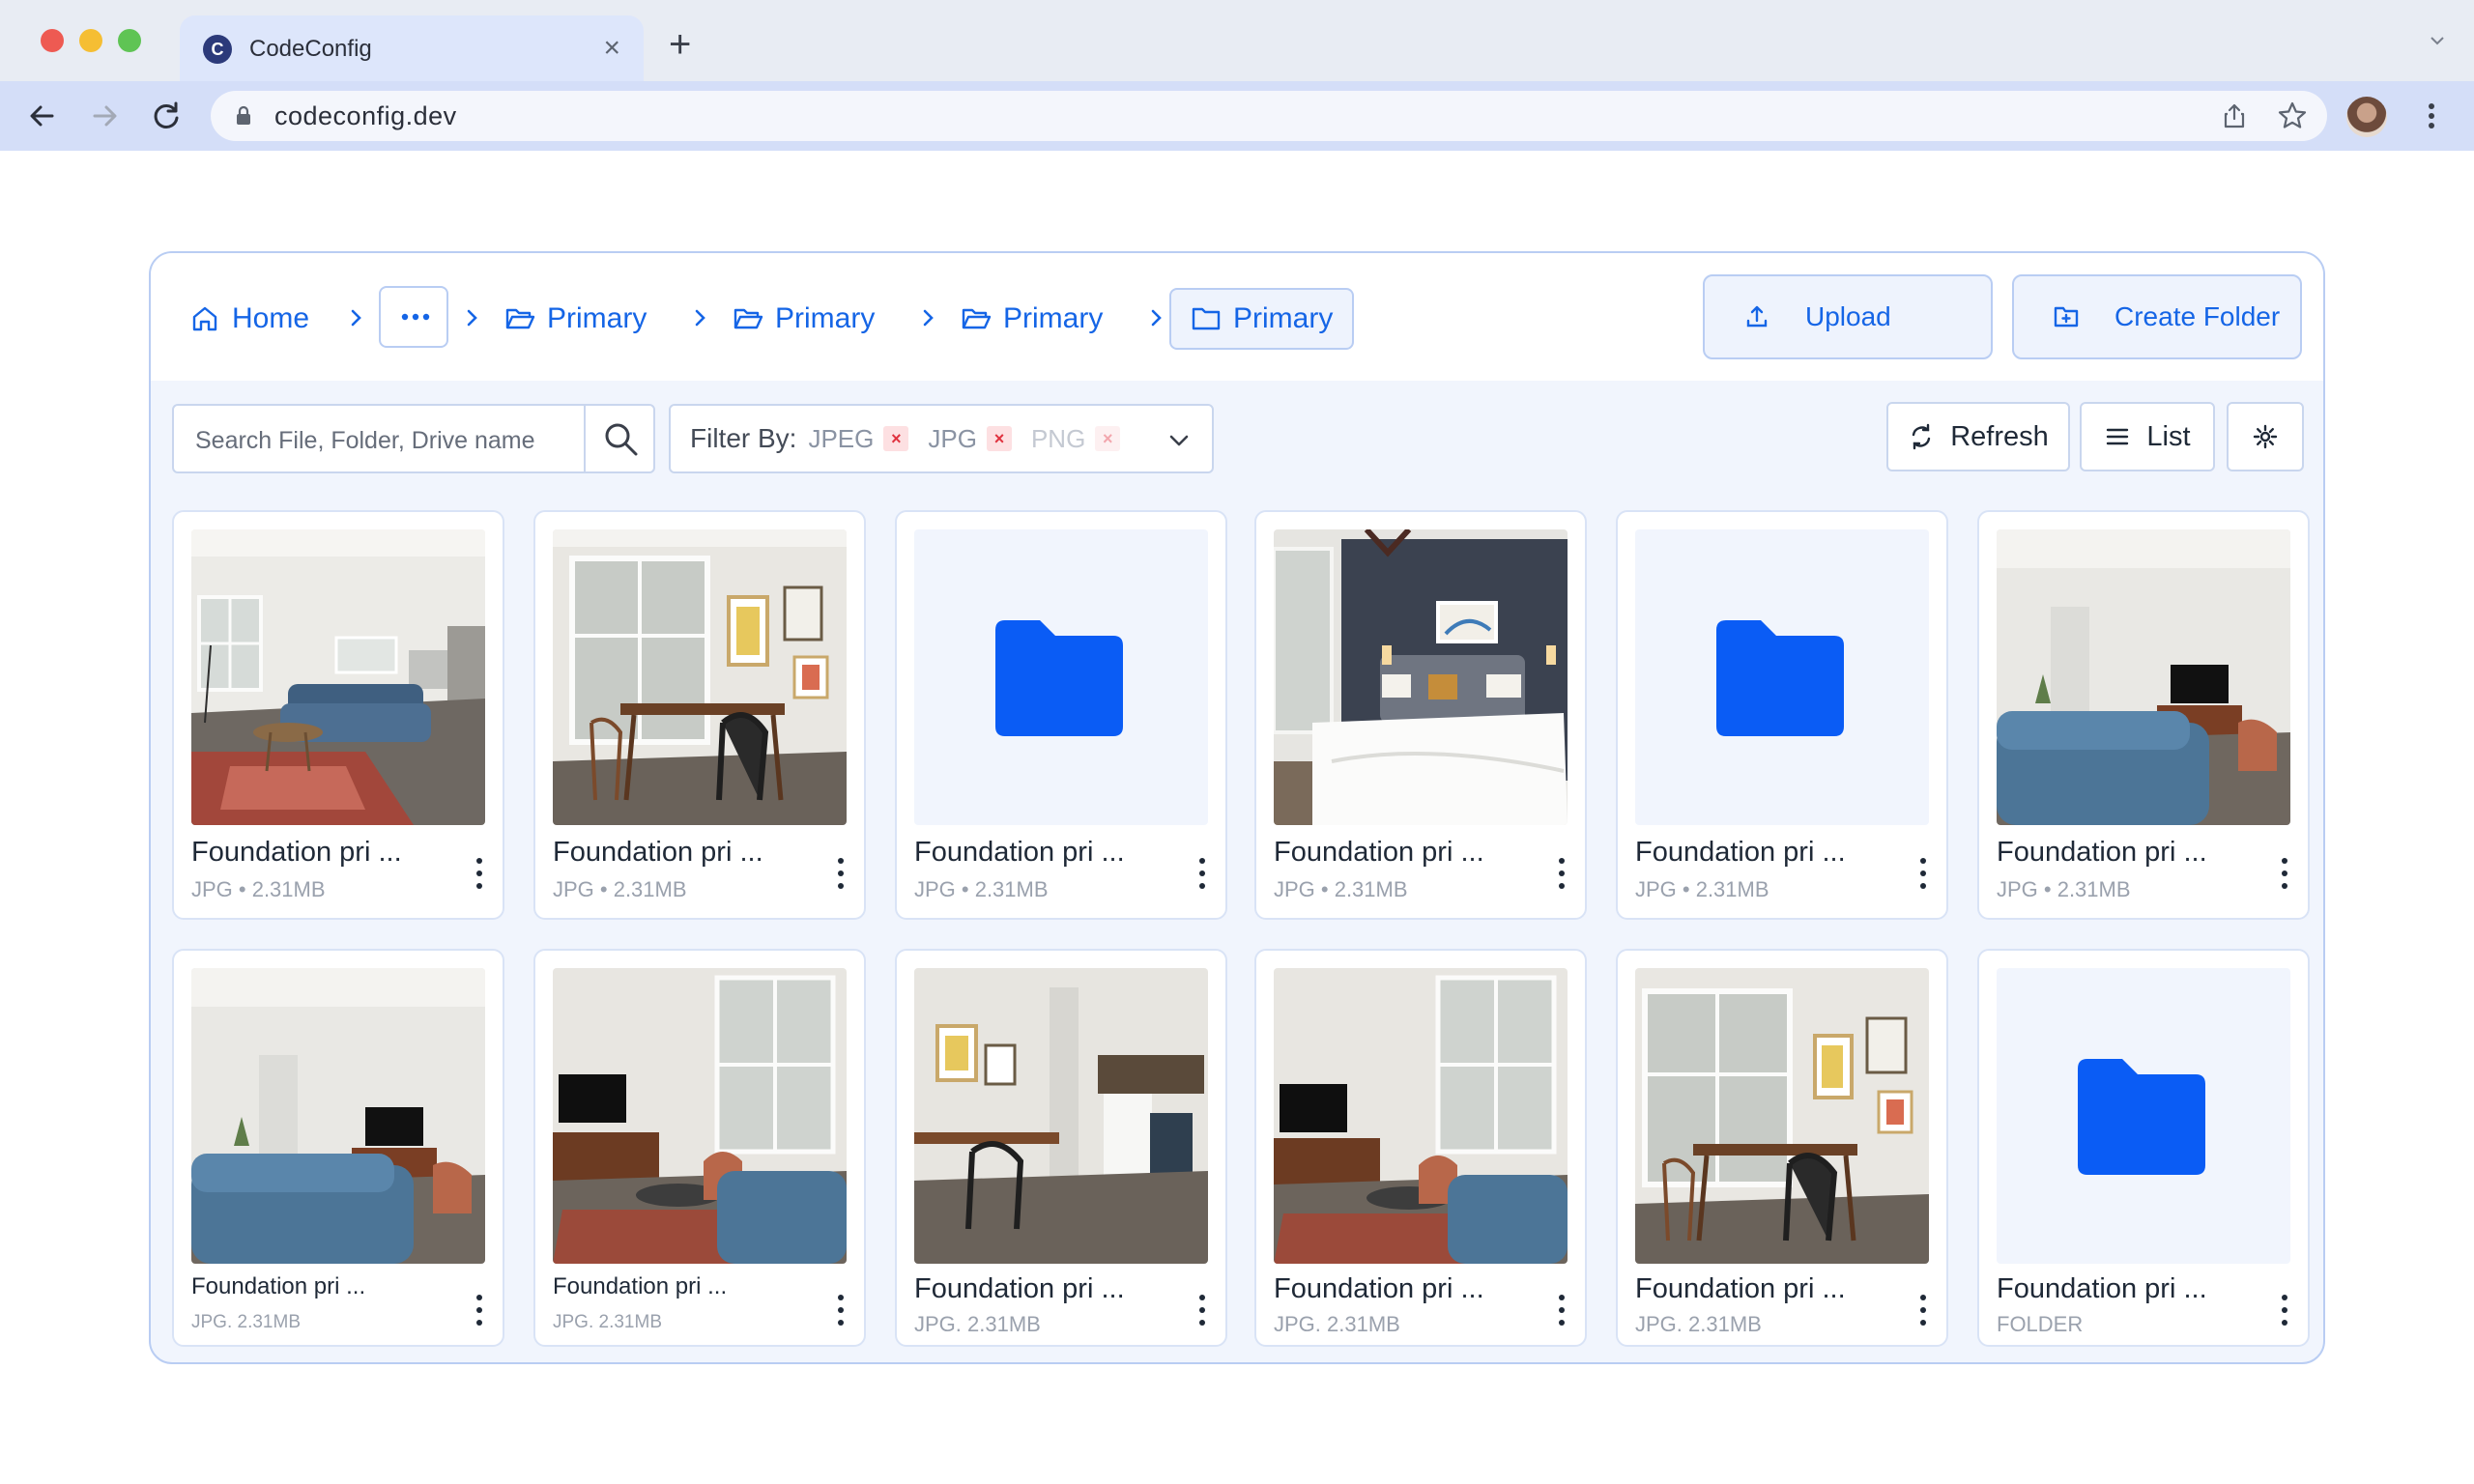  What do you see at coordinates (2118, 437) in the screenshot?
I see `list-icon` at bounding box center [2118, 437].